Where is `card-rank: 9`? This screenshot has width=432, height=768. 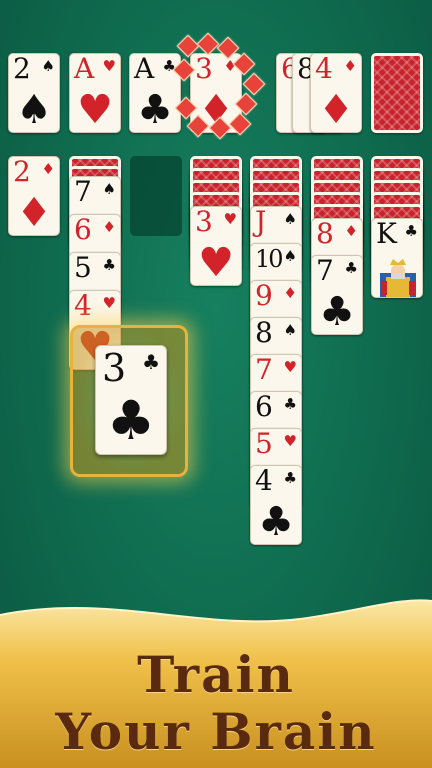 card-rank: 9 is located at coordinates (264, 296).